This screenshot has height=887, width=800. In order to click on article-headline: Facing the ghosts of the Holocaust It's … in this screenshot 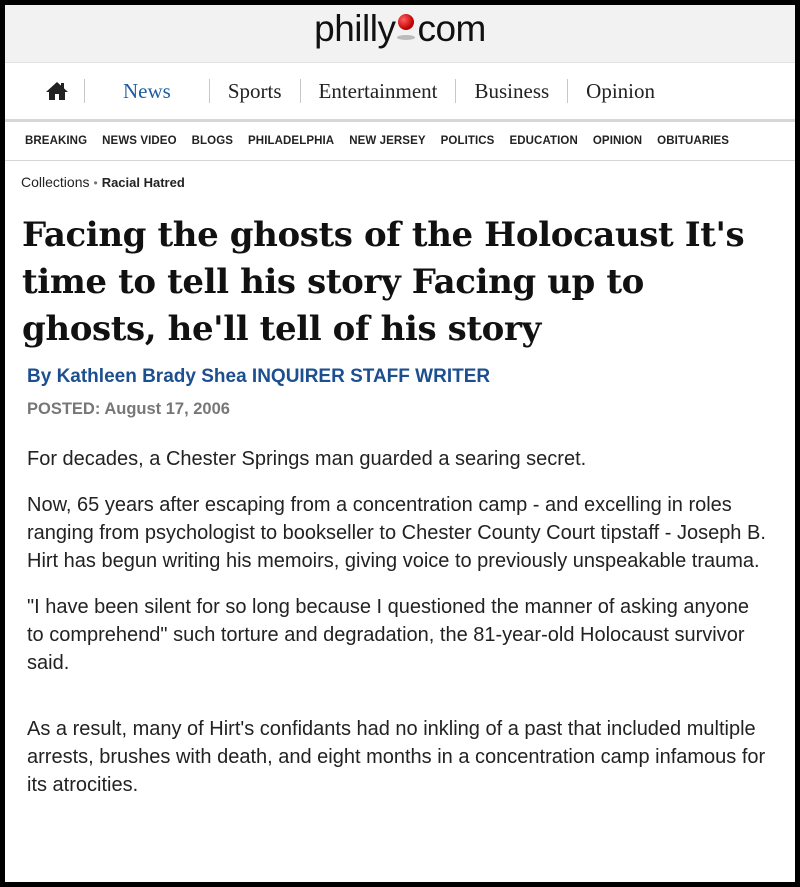, I will do `click(383, 282)`.